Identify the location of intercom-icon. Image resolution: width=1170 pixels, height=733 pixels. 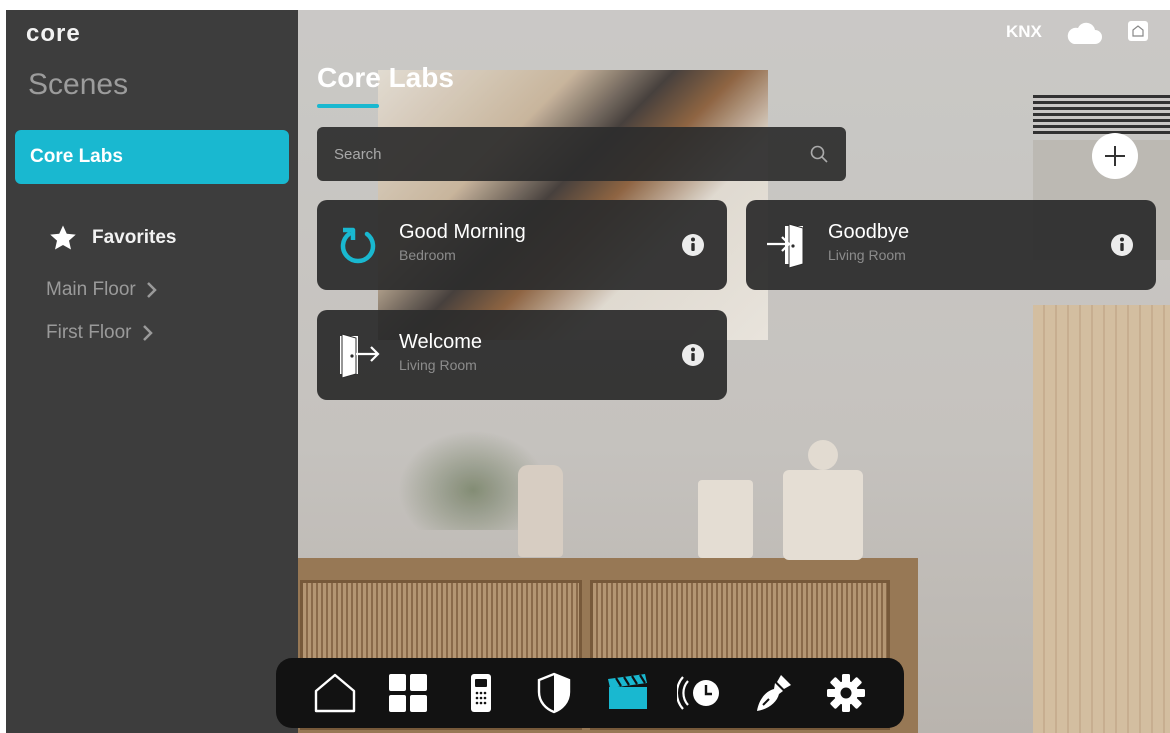
(480, 693).